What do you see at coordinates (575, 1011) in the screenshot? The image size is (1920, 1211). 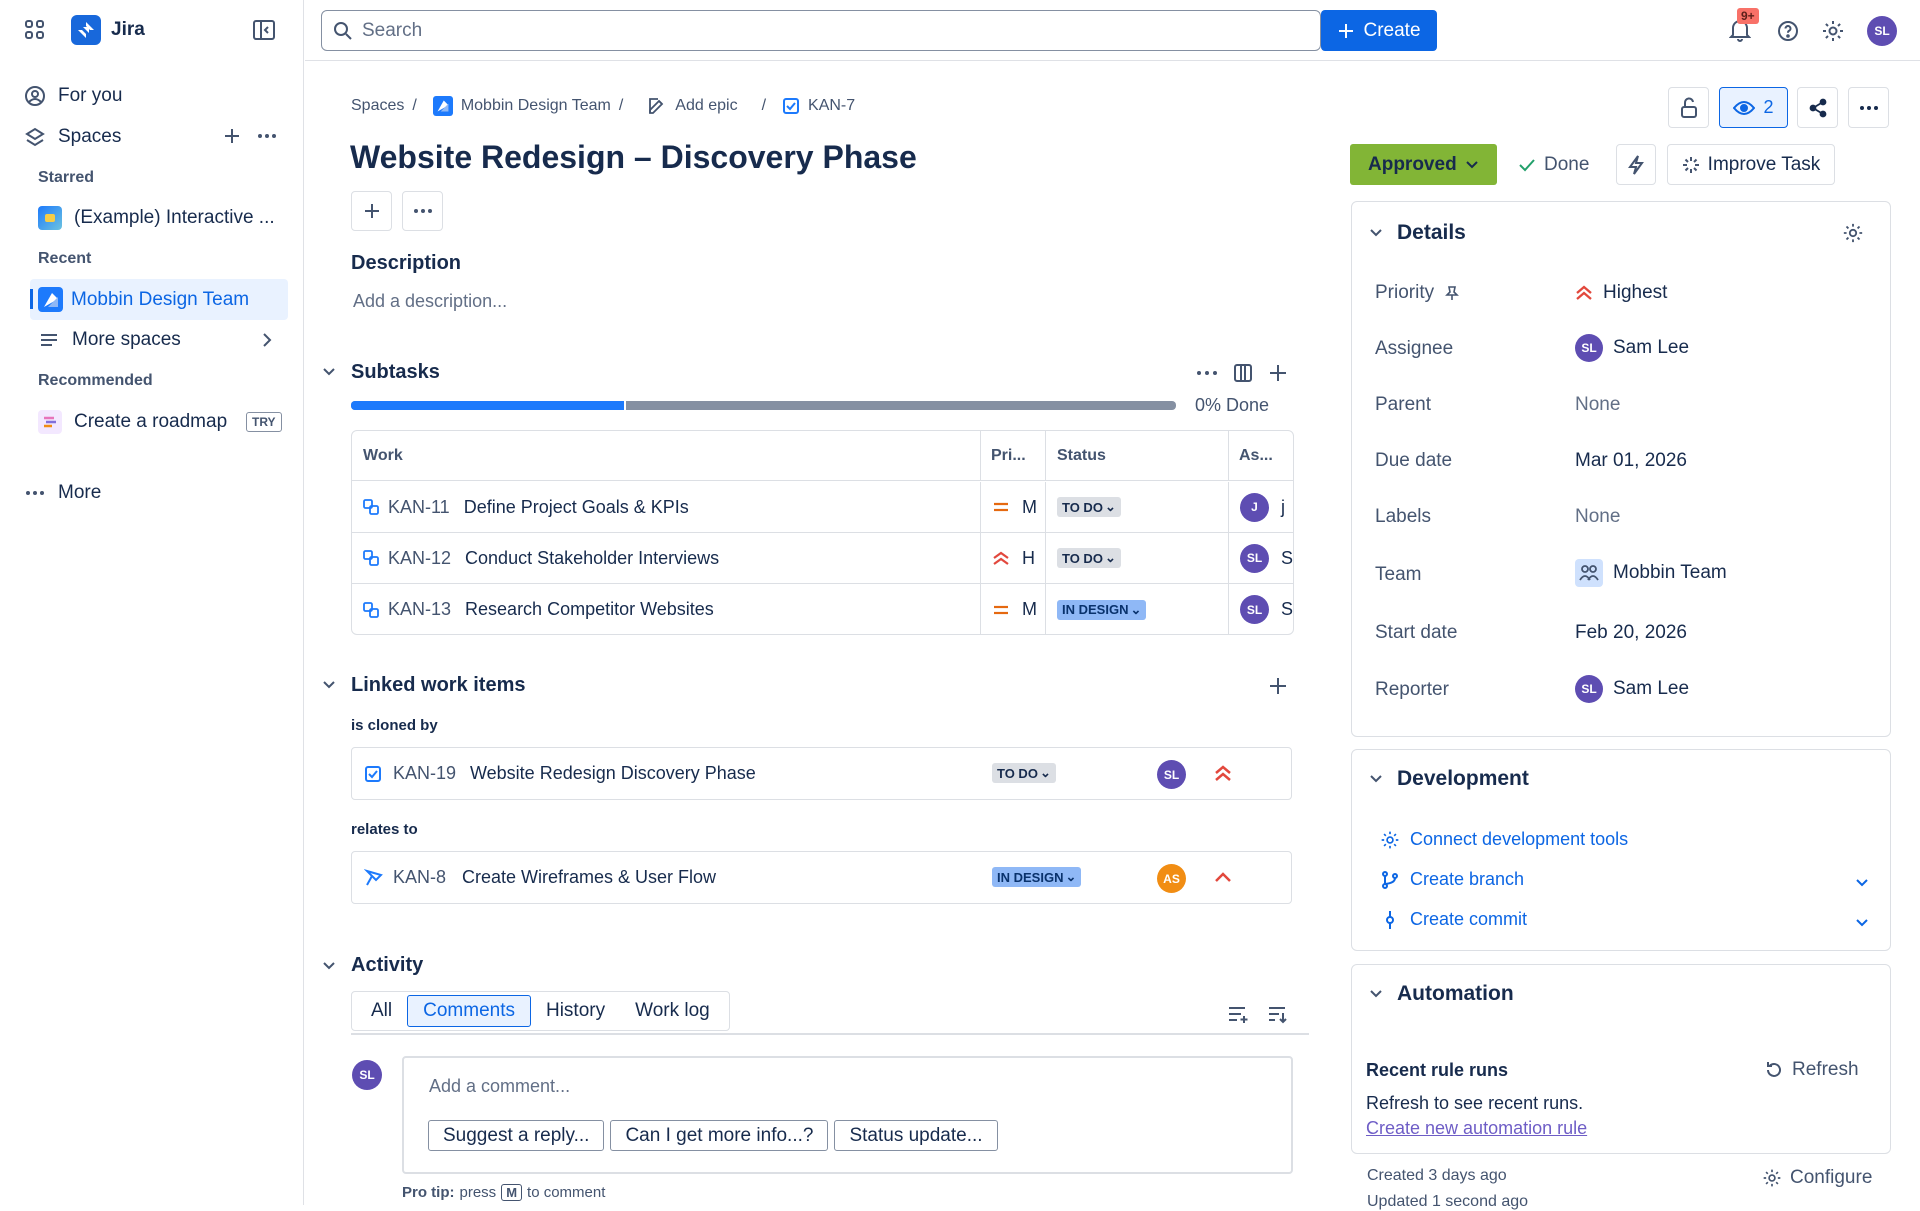 I see `tab-history: History` at bounding box center [575, 1011].